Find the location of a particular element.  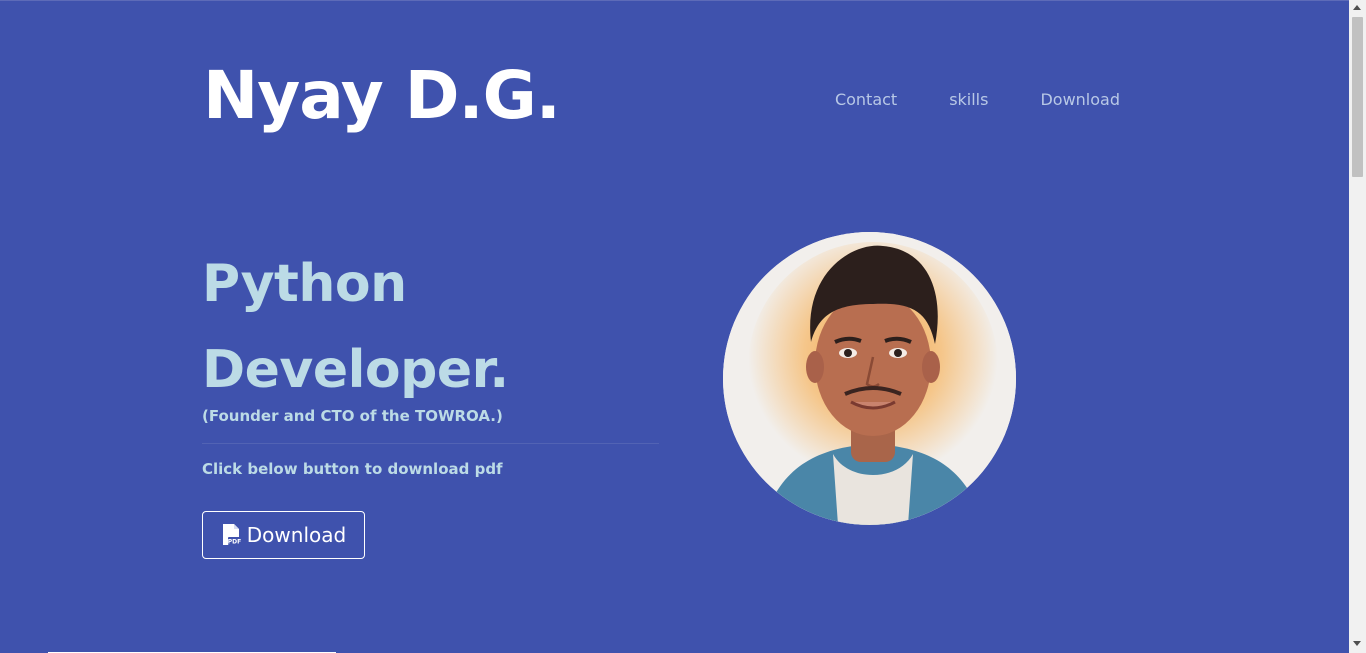

vertical-scrollbar is located at coordinates (1357, 326).